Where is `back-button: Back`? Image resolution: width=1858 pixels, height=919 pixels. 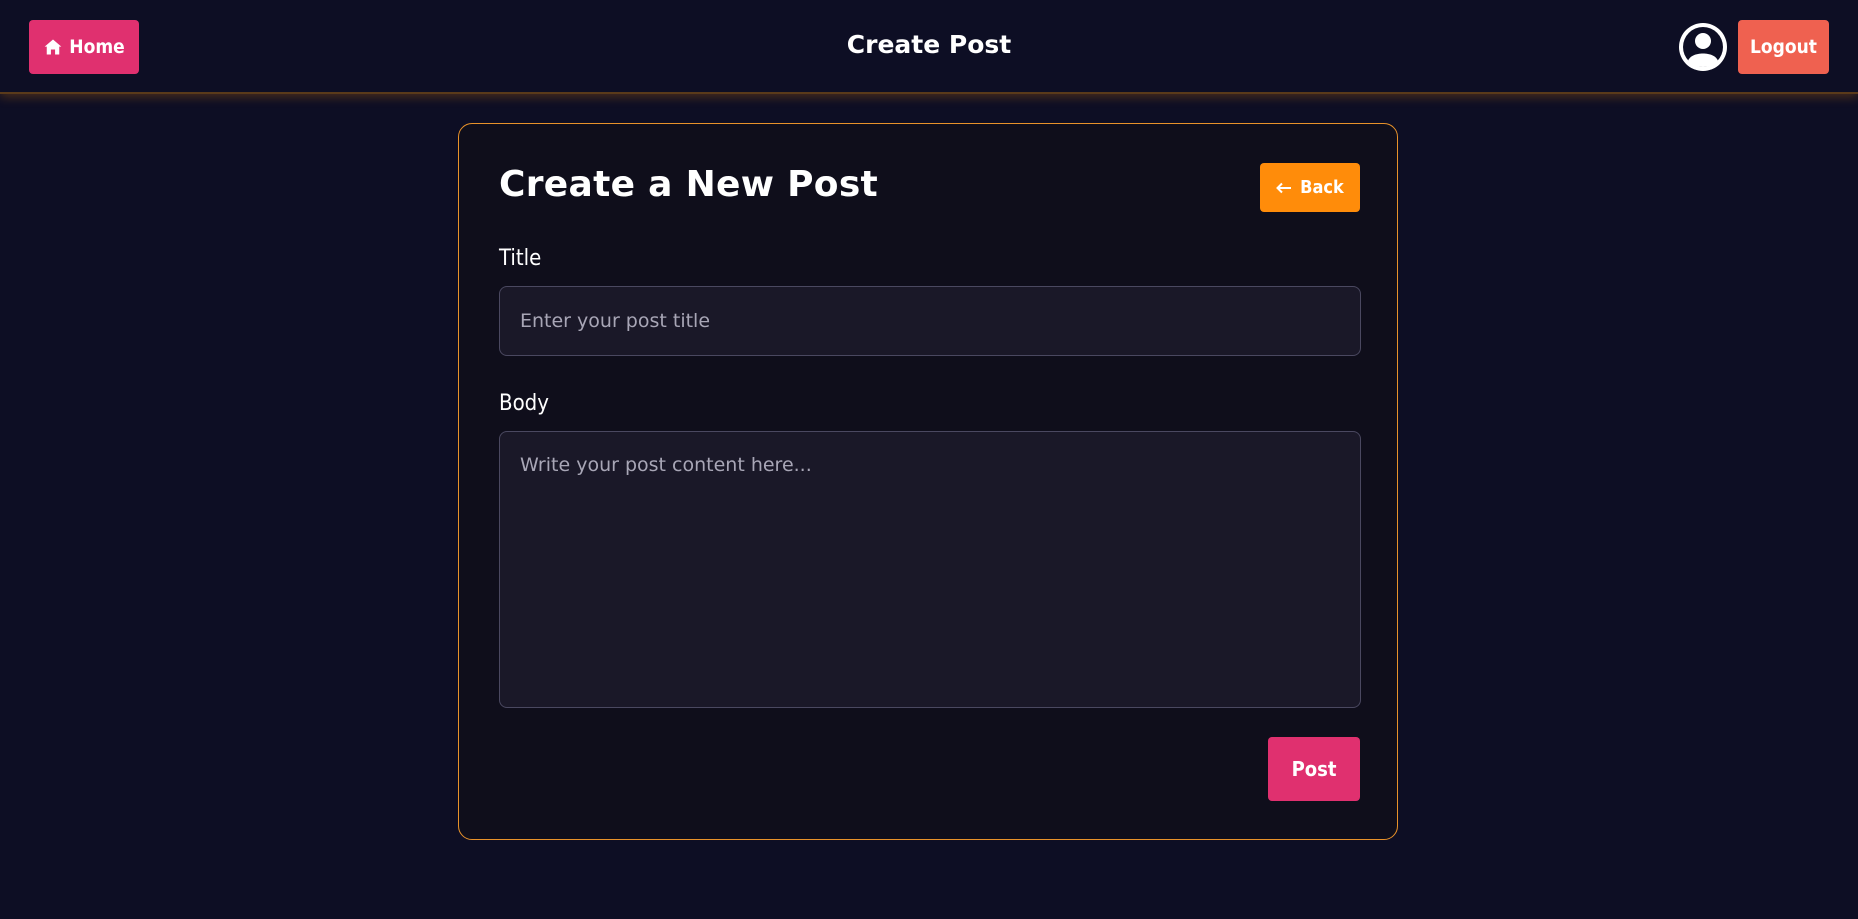
back-button: Back is located at coordinates (1310, 187).